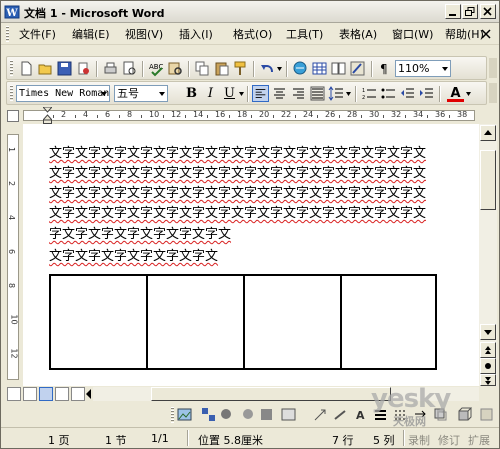  Describe the element at coordinates (488, 380) in the screenshot. I see `next-page-button` at that location.